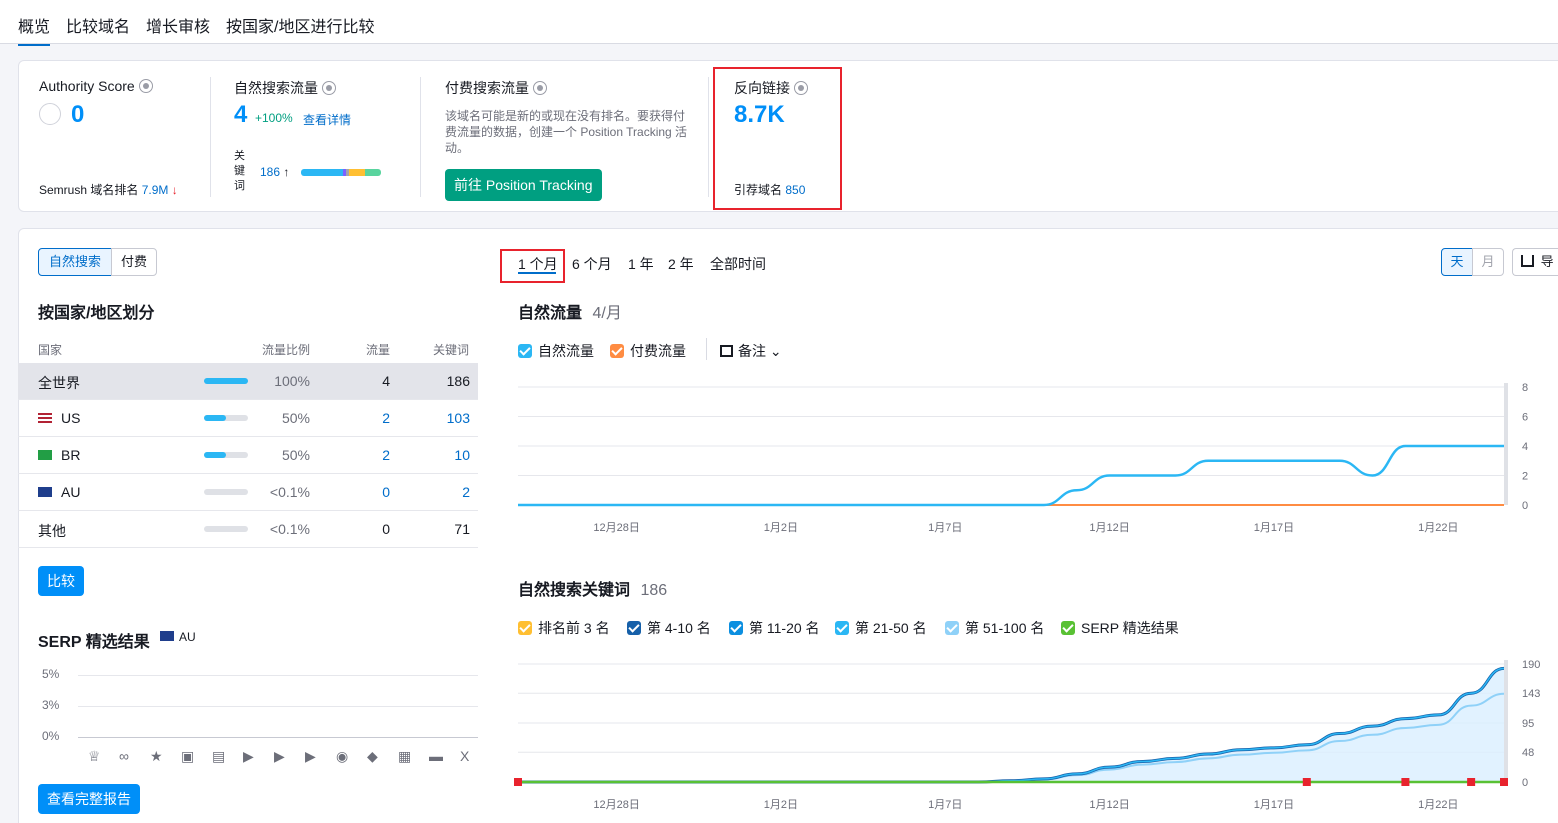 The height and width of the screenshot is (823, 1558). What do you see at coordinates (248, 455) in the screenshot?
I see `table-row: BR 50% 2 10` at bounding box center [248, 455].